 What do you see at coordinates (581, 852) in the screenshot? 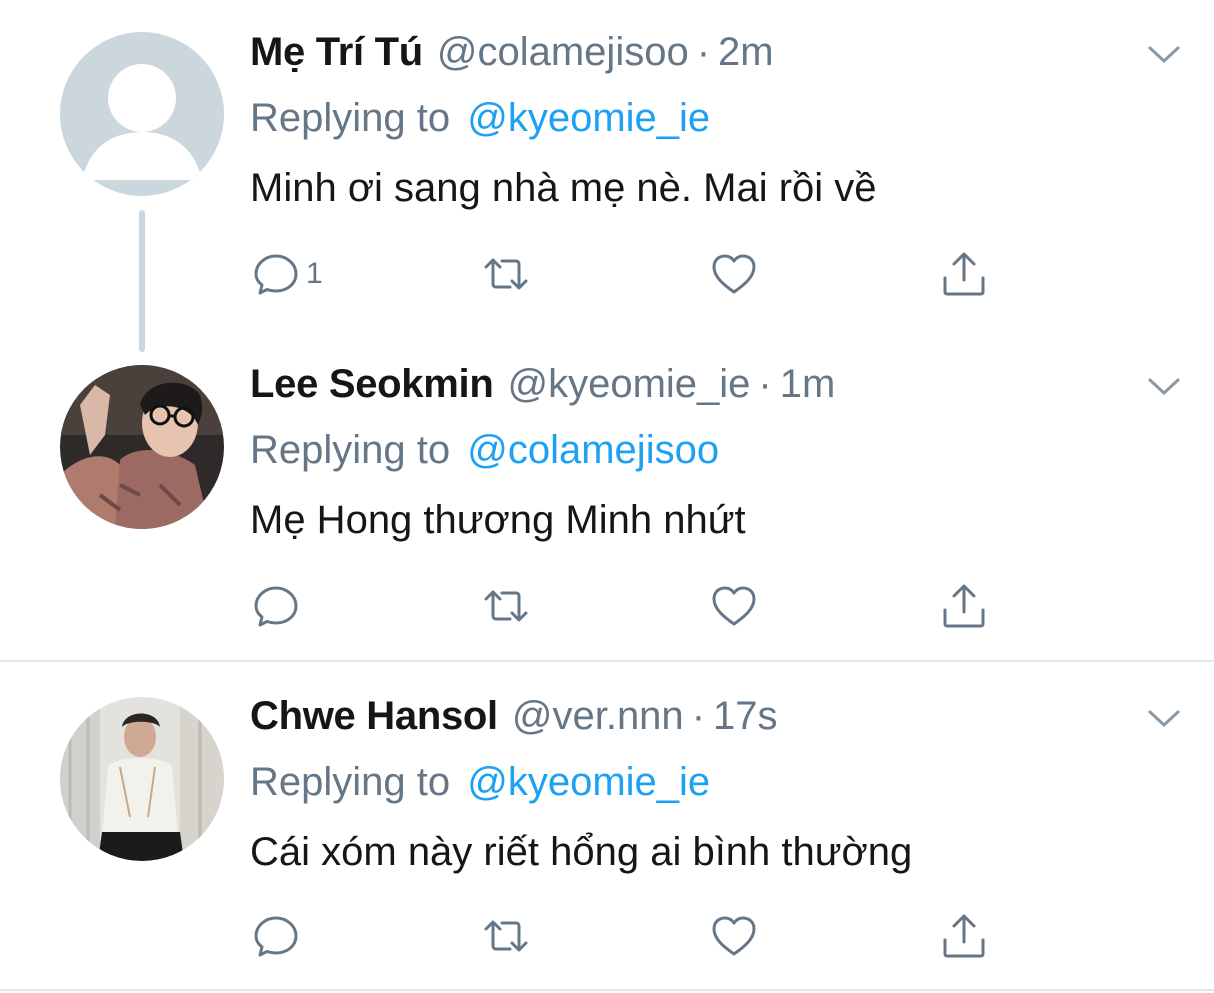
I see `tweet-text: Cái xóm này riết hổng ai bình thường` at bounding box center [581, 852].